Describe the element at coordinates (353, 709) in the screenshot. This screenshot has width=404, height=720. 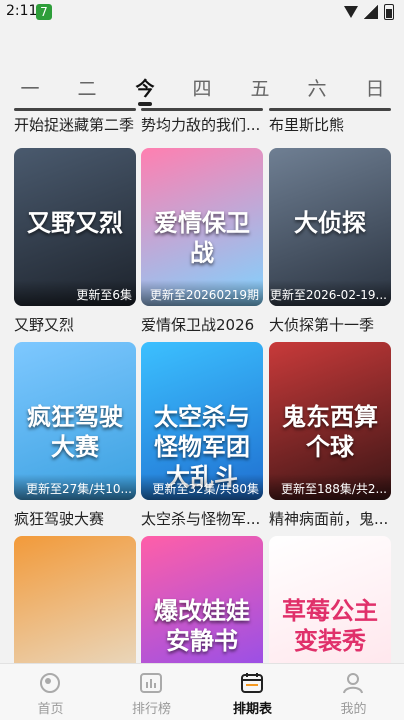
I see `nav-label: 我的` at that location.